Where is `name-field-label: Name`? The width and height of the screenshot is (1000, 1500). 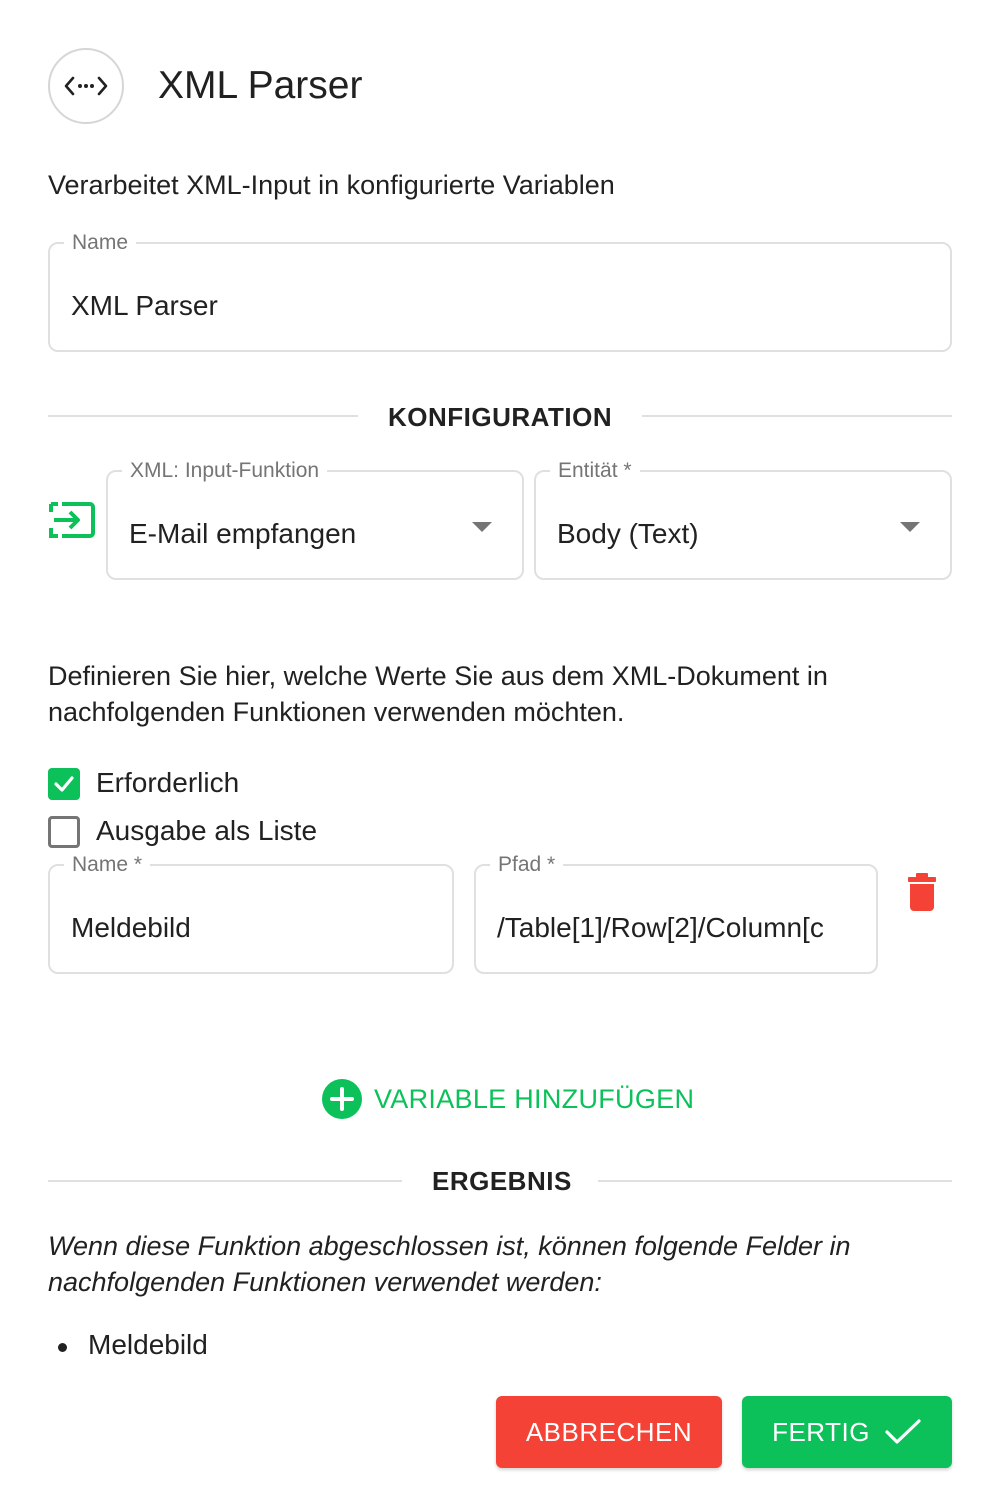
name-field-label: Name is located at coordinates (100, 243).